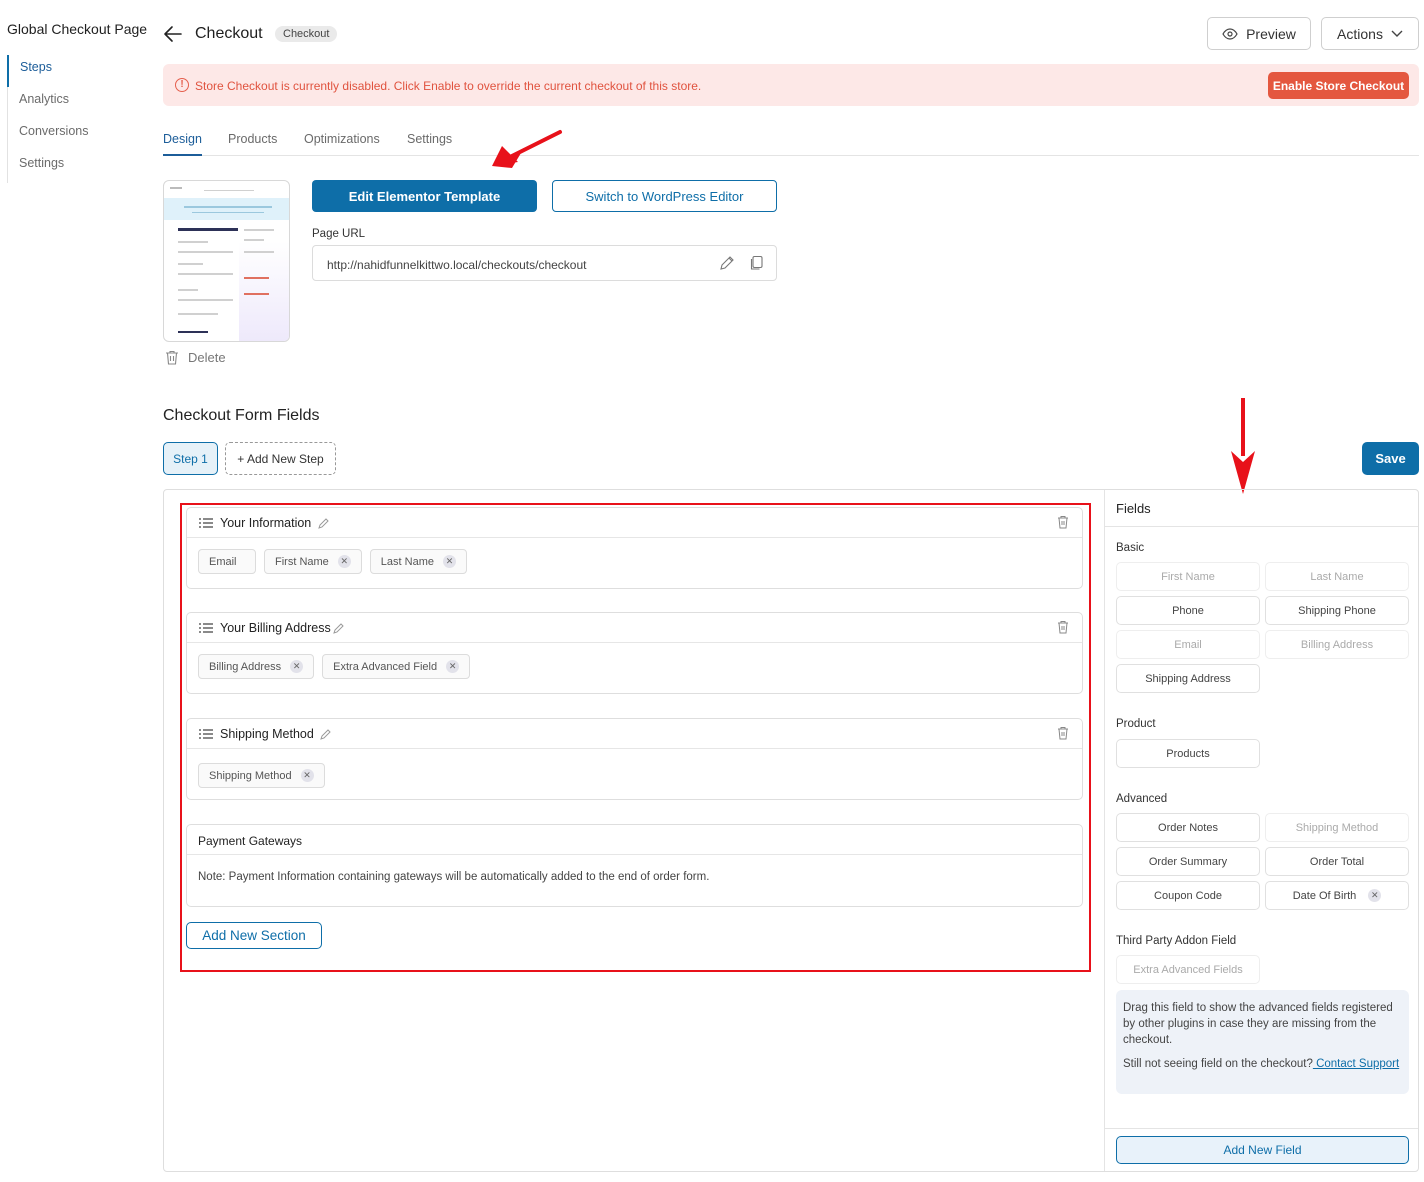 The image size is (1424, 1182). What do you see at coordinates (1356, 1064) in the screenshot?
I see `contact-support-link: Contact Support` at bounding box center [1356, 1064].